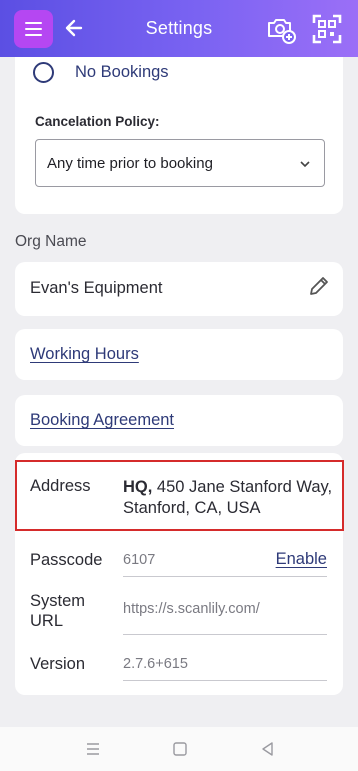 The image size is (358, 771). Describe the element at coordinates (179, 354) in the screenshot. I see `working-hours-card: Working Hours` at that location.